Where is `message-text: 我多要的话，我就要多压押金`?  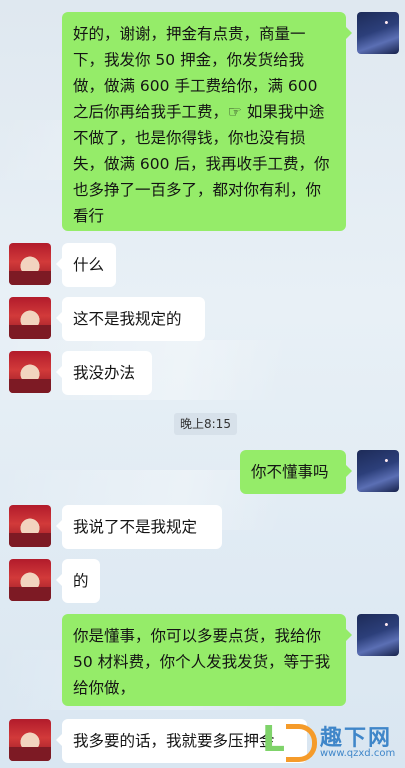
message-text: 我多要的话，我就要多压押金 is located at coordinates (174, 741).